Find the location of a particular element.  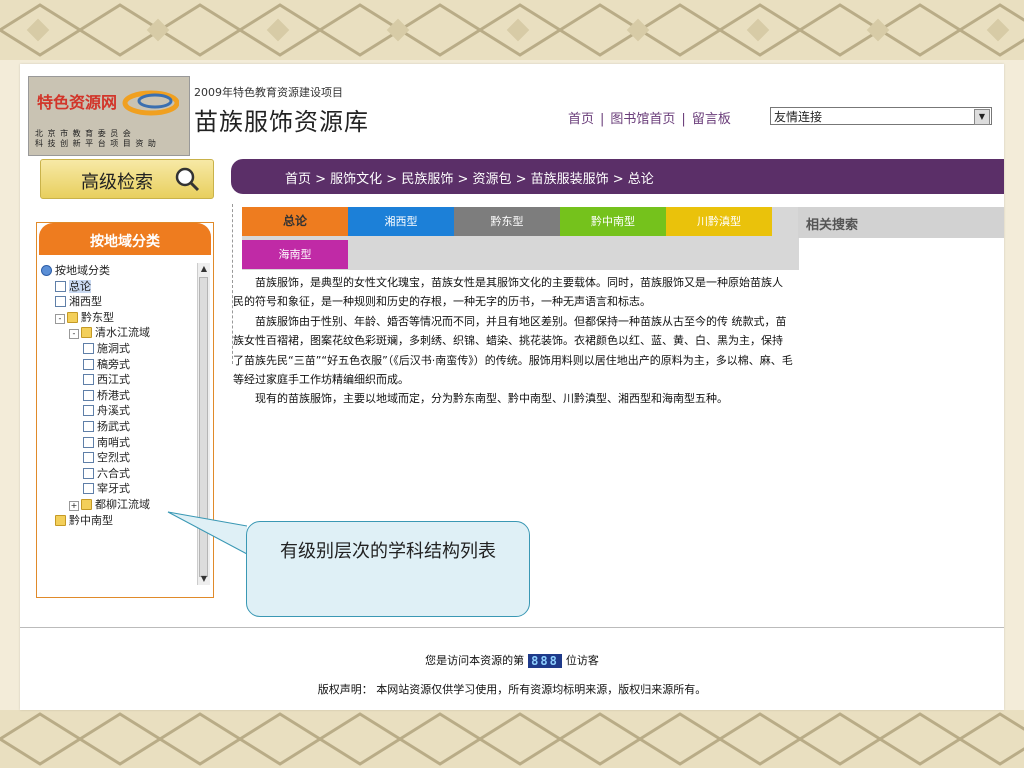

footer-divider is located at coordinates (512, 627).